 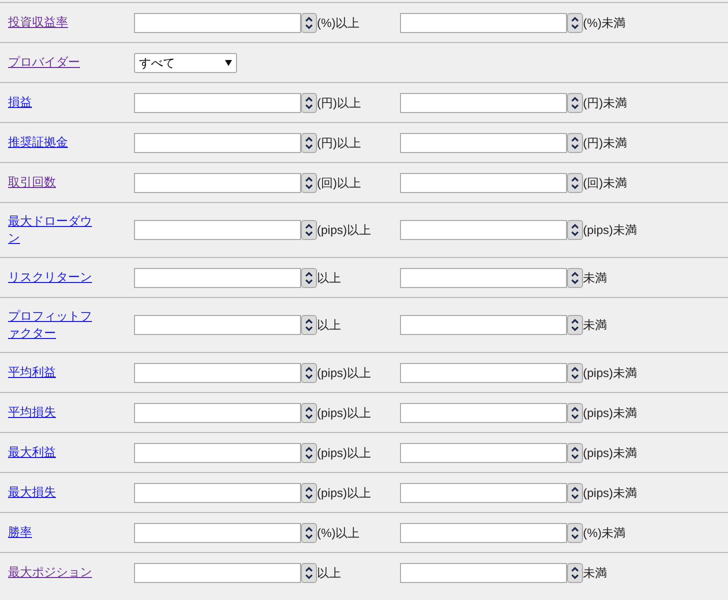 I want to click on field-label-link: 投資収益率, so click(x=38, y=22).